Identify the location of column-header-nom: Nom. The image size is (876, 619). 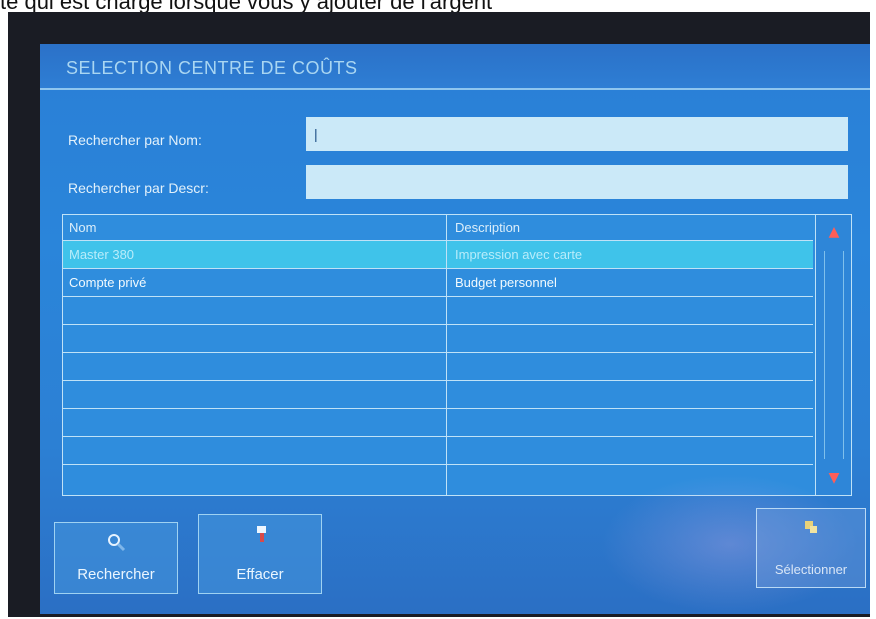
(82, 227).